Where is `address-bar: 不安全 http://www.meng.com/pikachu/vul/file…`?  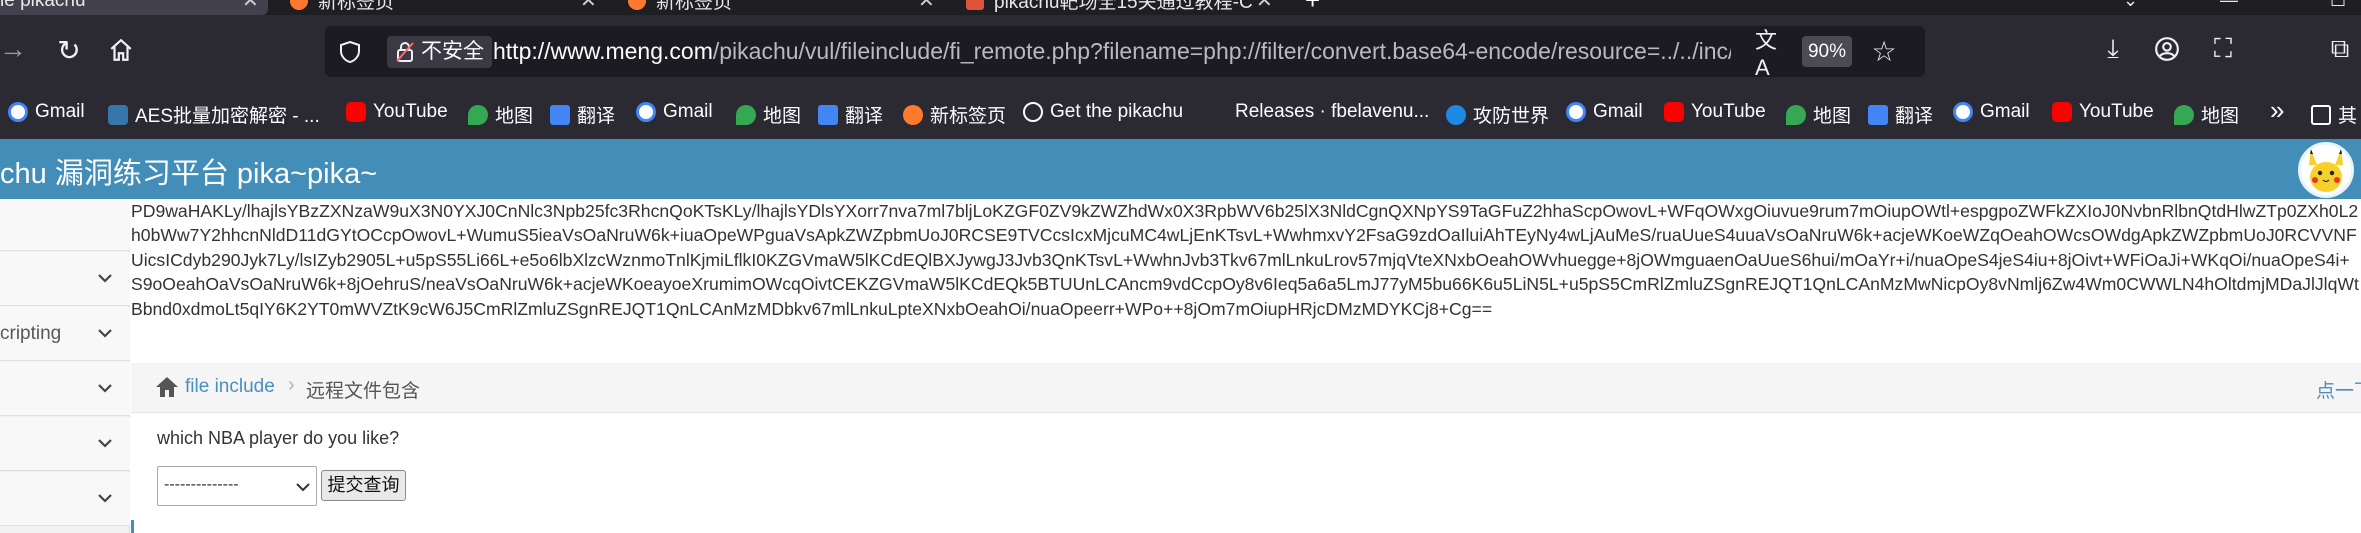
address-bar: 不安全 http://www.meng.com/pikachu/vul/file… is located at coordinates (1125, 53).